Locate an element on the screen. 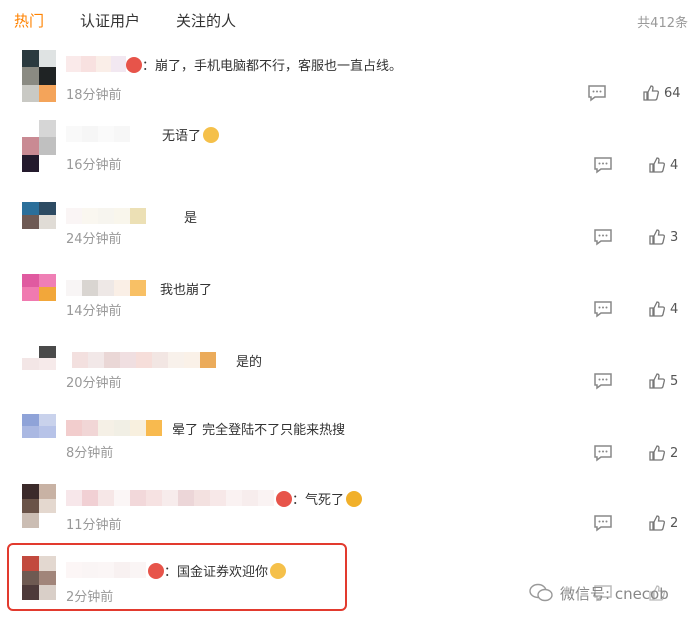  comment-time: 20分钟前 is located at coordinates (94, 383).